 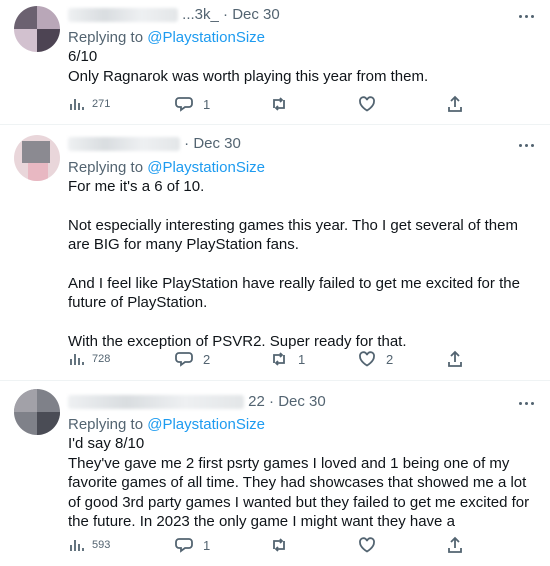 I want to click on tweet-header: 22 · Dec 30, so click(x=289, y=403).